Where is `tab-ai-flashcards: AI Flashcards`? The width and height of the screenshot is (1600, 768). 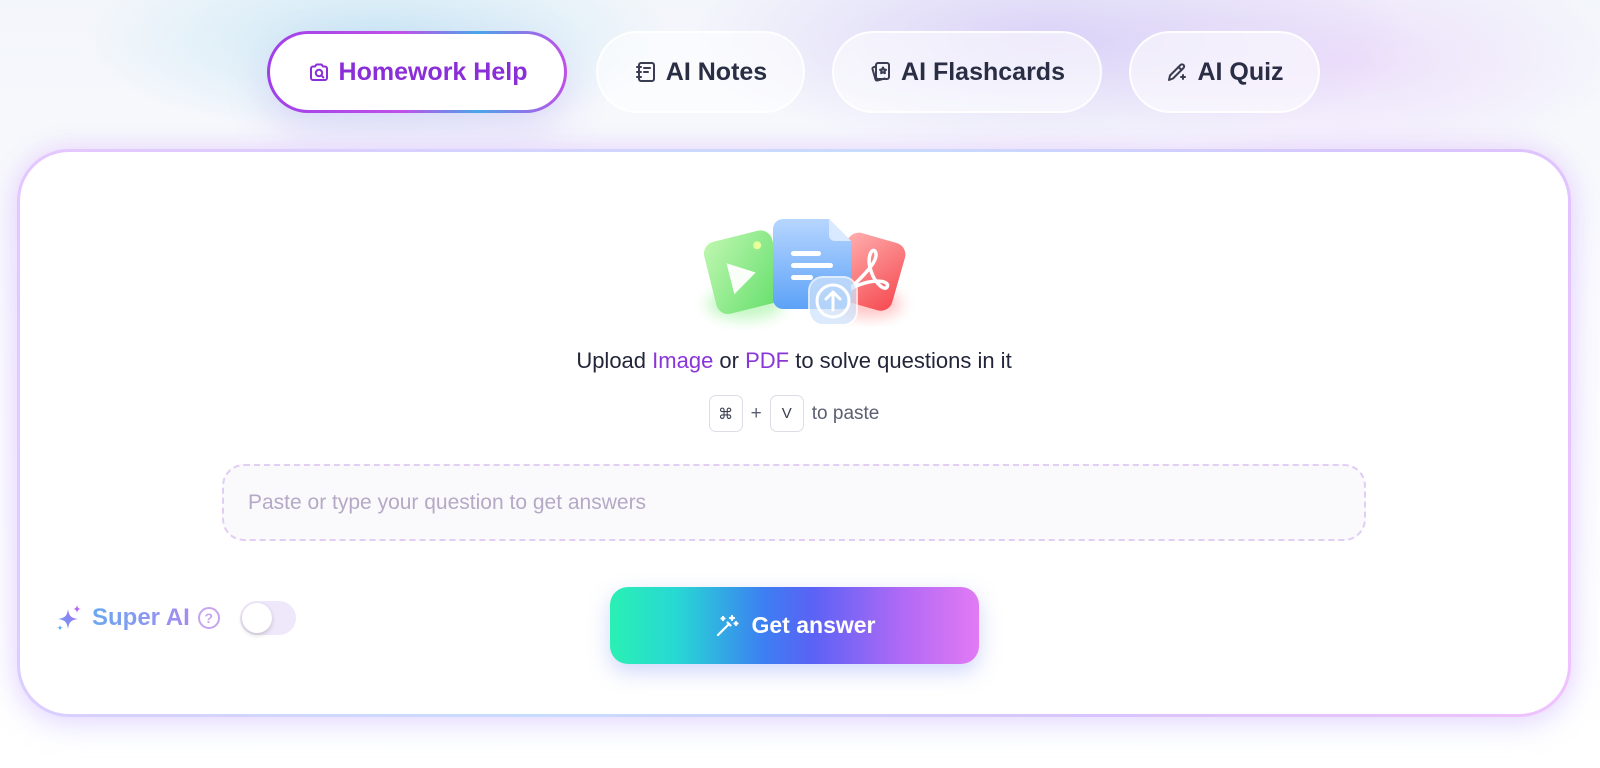 tab-ai-flashcards: AI Flashcards is located at coordinates (967, 72).